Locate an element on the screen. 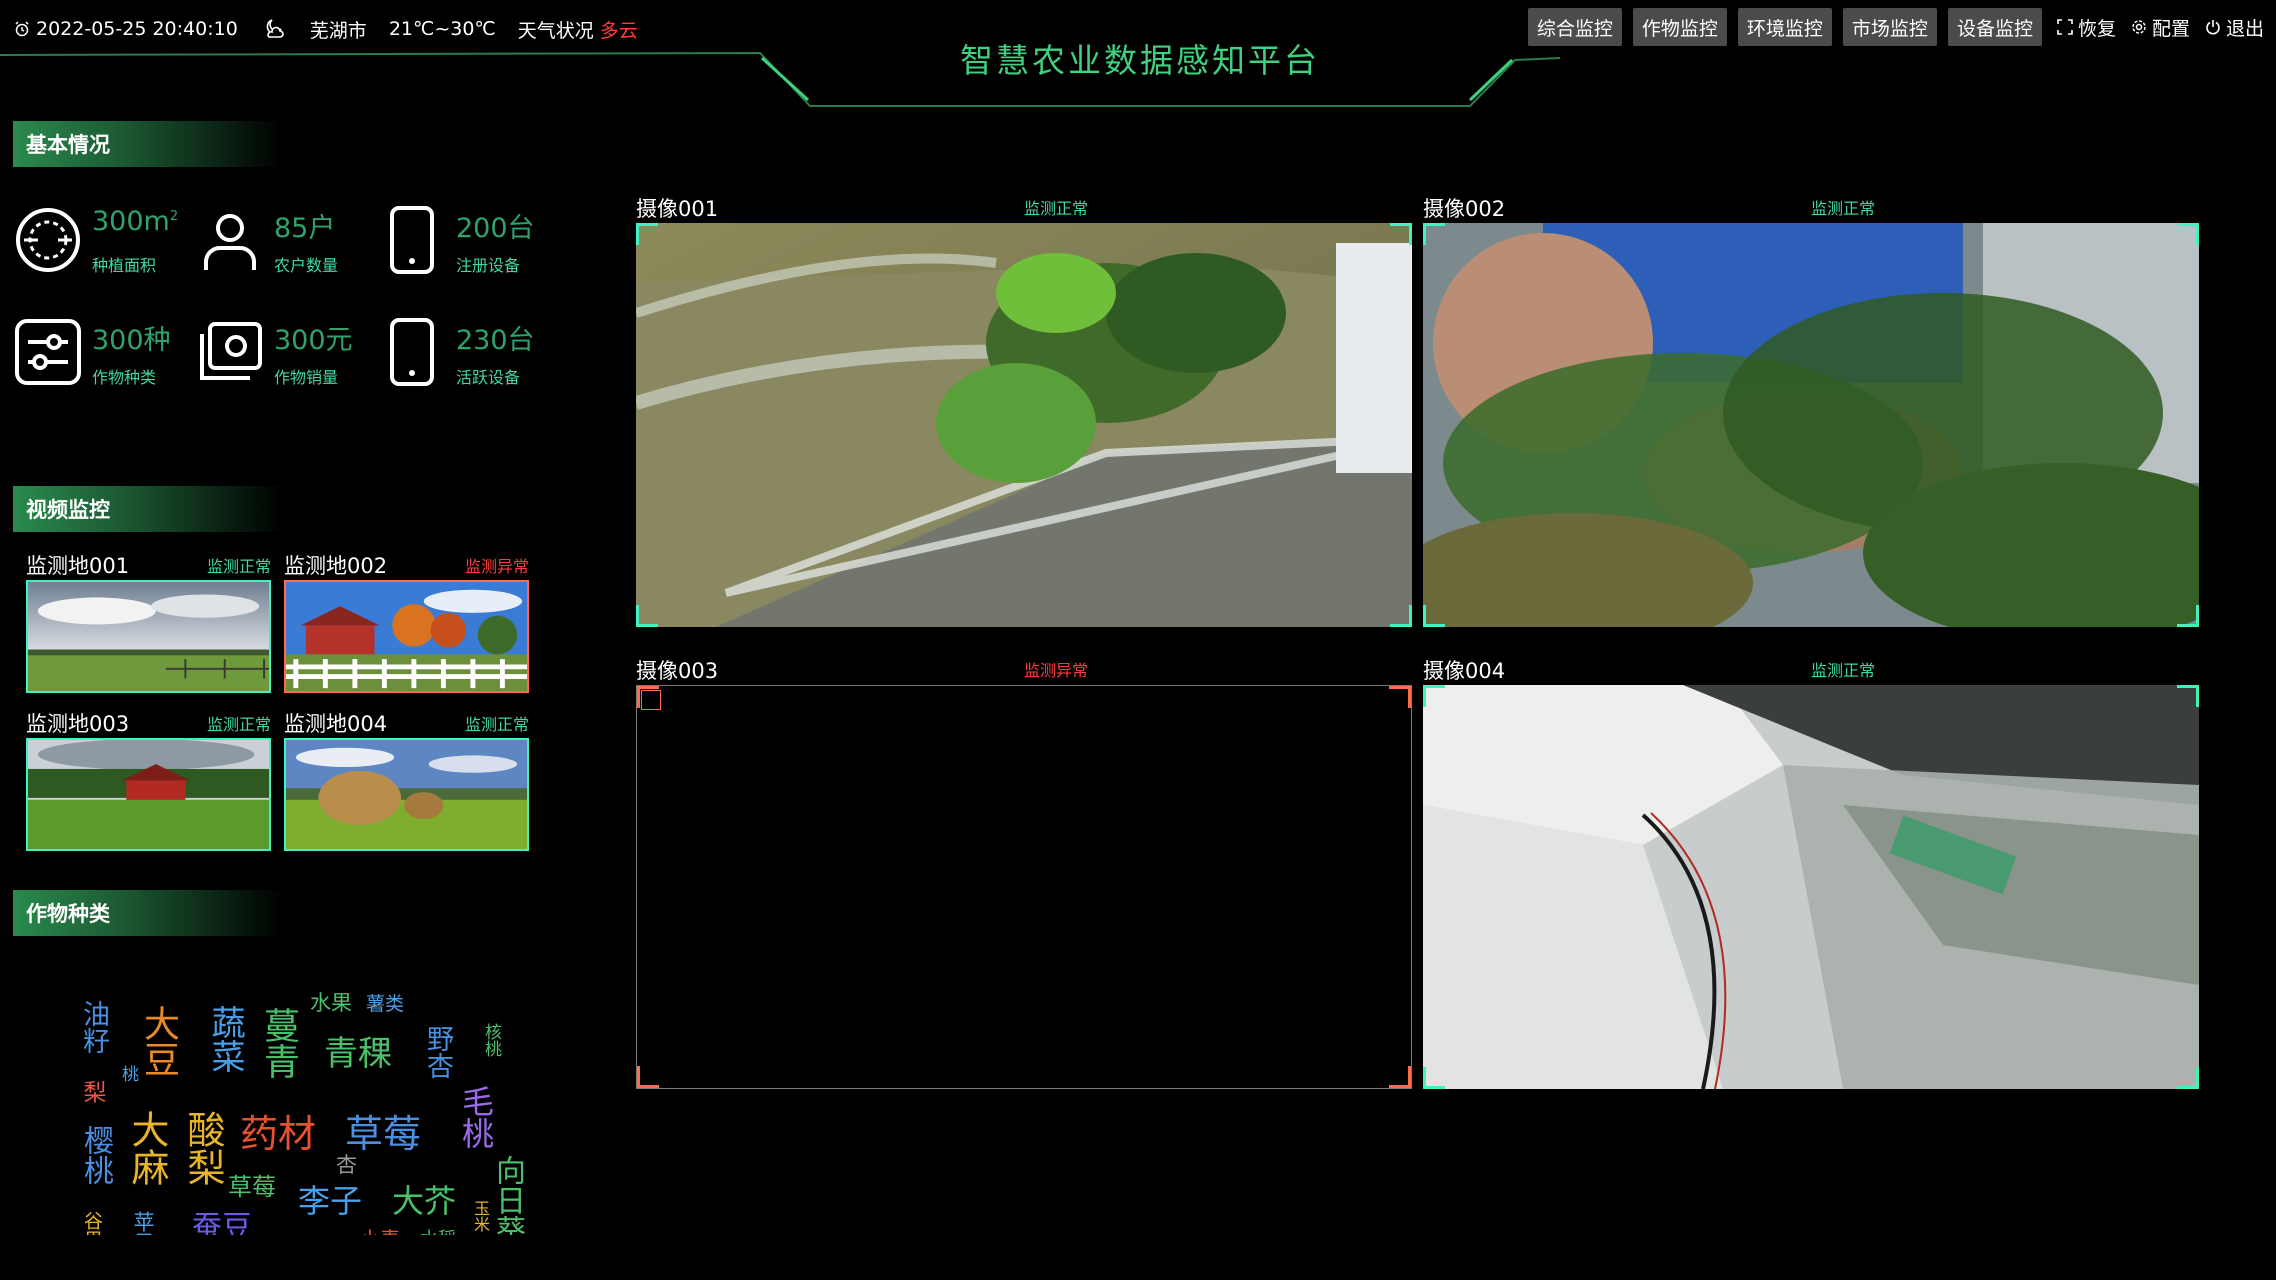 Image resolution: width=2276 pixels, height=1280 pixels. tab-overview: 综合监控 is located at coordinates (1574, 27).